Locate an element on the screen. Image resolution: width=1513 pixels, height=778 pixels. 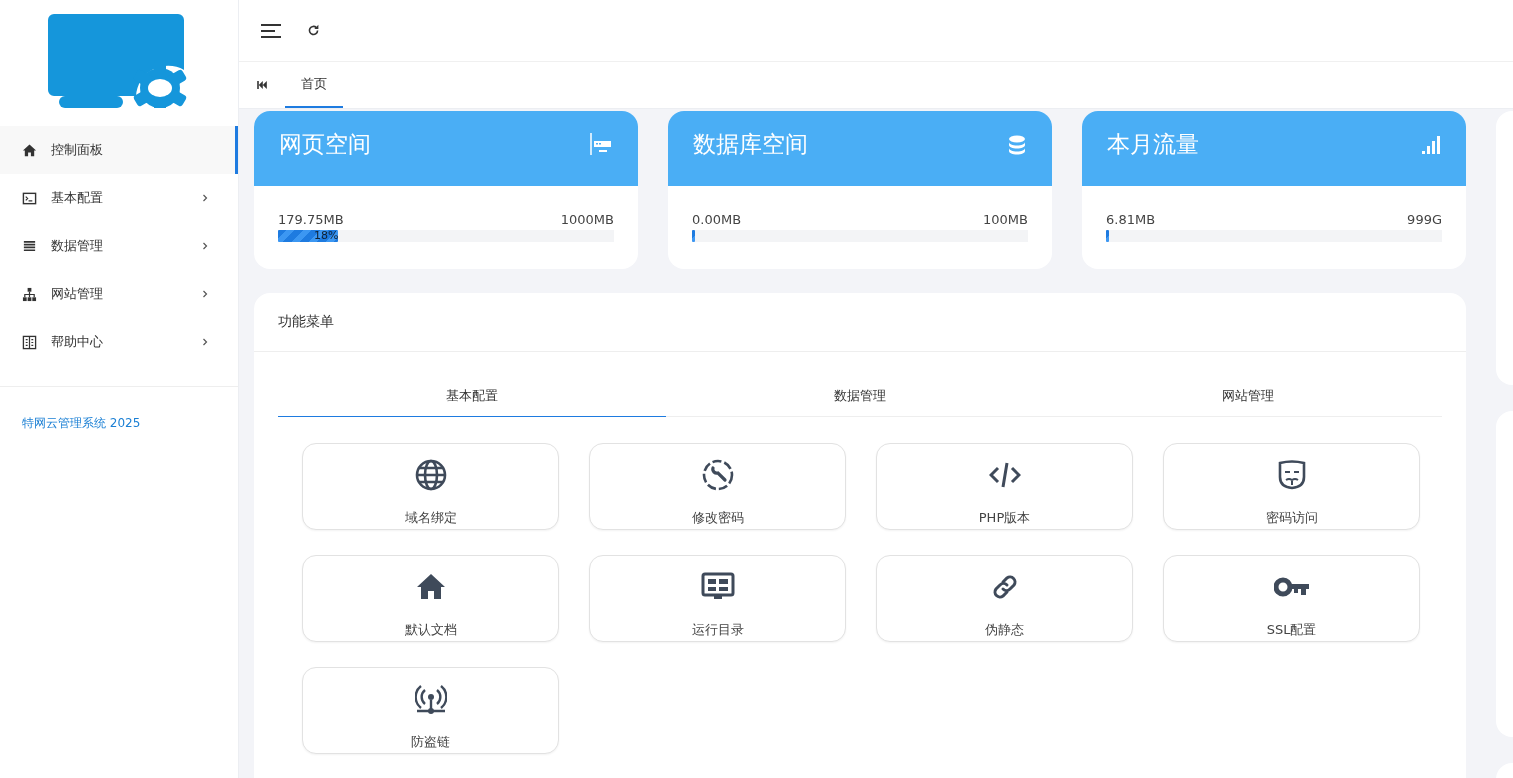
function-tile: 密码访问 is located at coordinates (1291, 486).